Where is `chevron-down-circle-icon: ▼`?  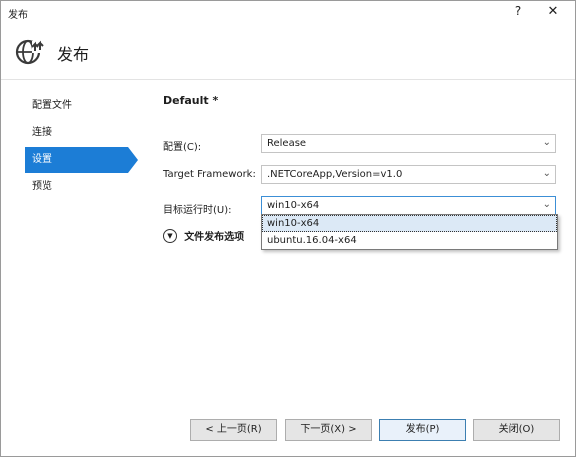 chevron-down-circle-icon: ▼ is located at coordinates (170, 235).